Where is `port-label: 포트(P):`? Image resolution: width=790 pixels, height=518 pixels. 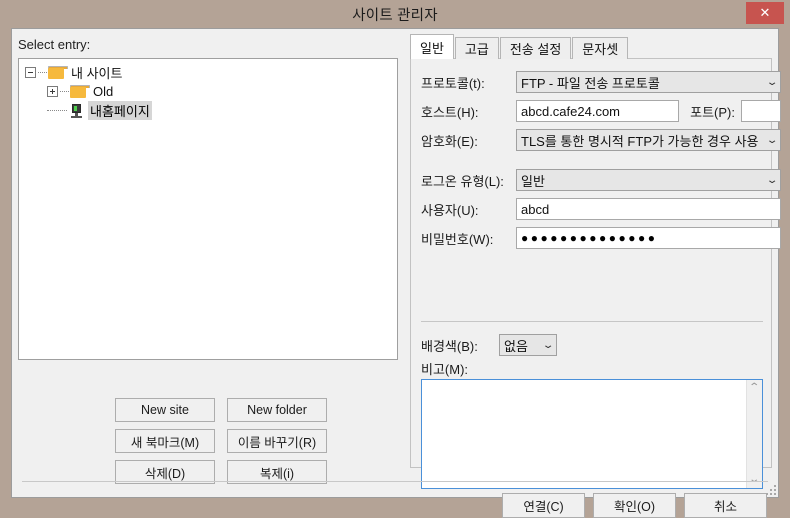
port-label: 포트(P): is located at coordinates (712, 112).